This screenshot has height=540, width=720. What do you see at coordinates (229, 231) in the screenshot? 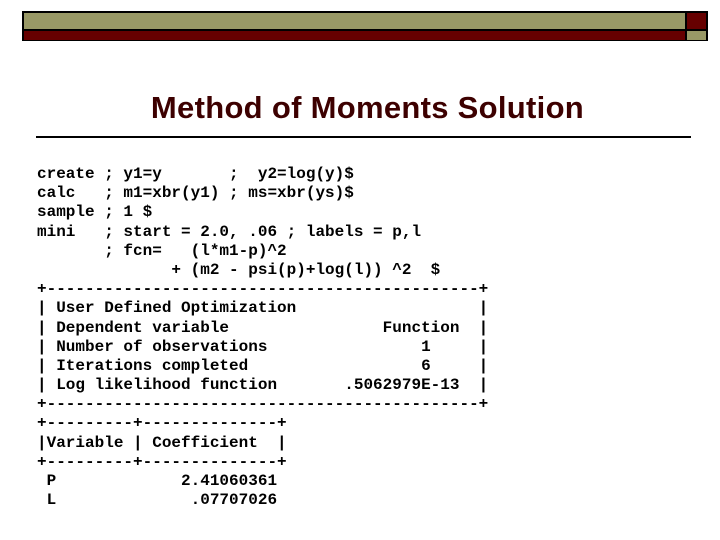
I see `command-line-mini: mini ; start = 2.0, .06 ; labels = p,l` at bounding box center [229, 231].